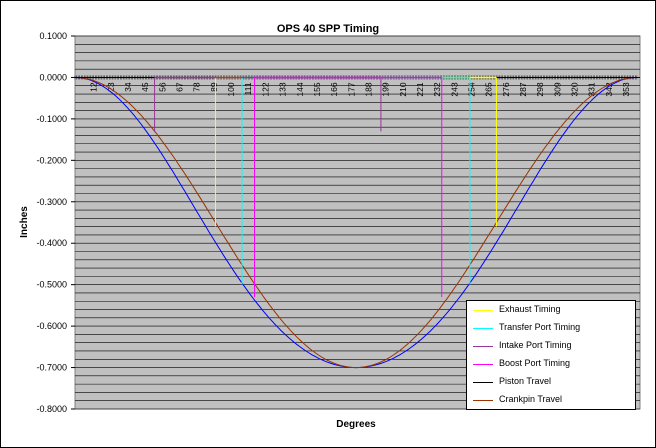 Image resolution: width=656 pixels, height=448 pixels. Describe the element at coordinates (368, 89) in the screenshot. I see `x-tick-label: 188` at that location.